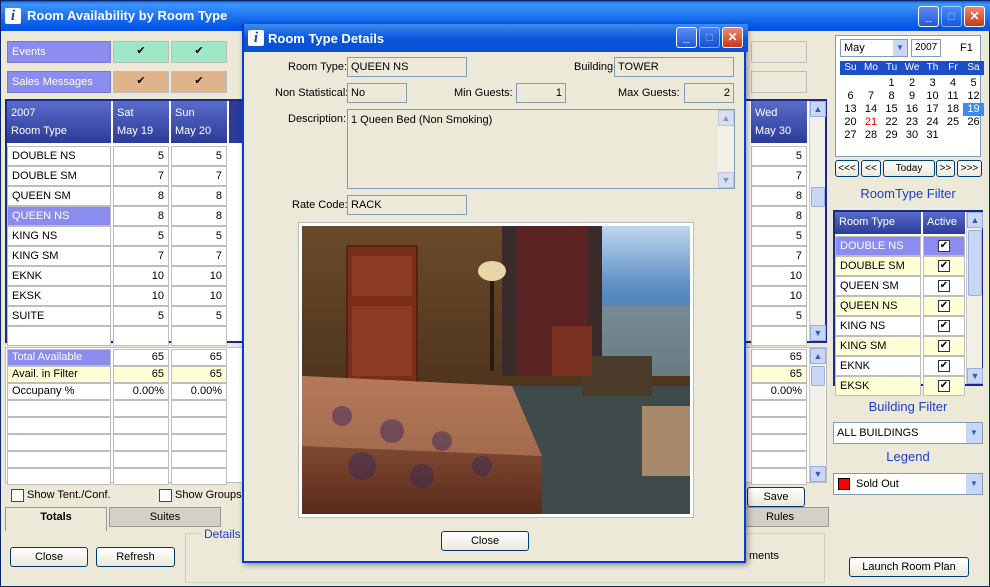 The width and height of the screenshot is (990, 587). What do you see at coordinates (59, 256) in the screenshot?
I see `grid-roomtype-cell: KING SM` at bounding box center [59, 256].